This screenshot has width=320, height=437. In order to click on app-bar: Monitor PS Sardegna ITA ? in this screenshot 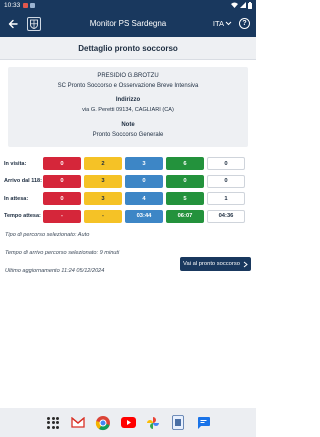, I will do `click(128, 23)`.